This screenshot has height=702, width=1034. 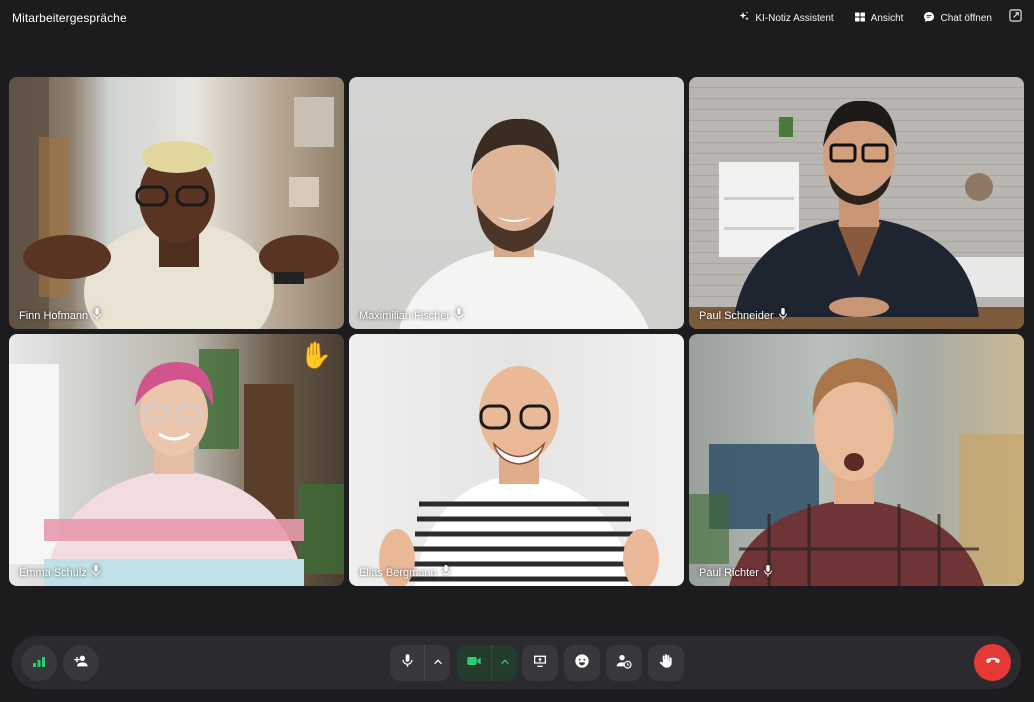 I want to click on meeting-title: Mitarbeitergespräche, so click(x=69, y=18).